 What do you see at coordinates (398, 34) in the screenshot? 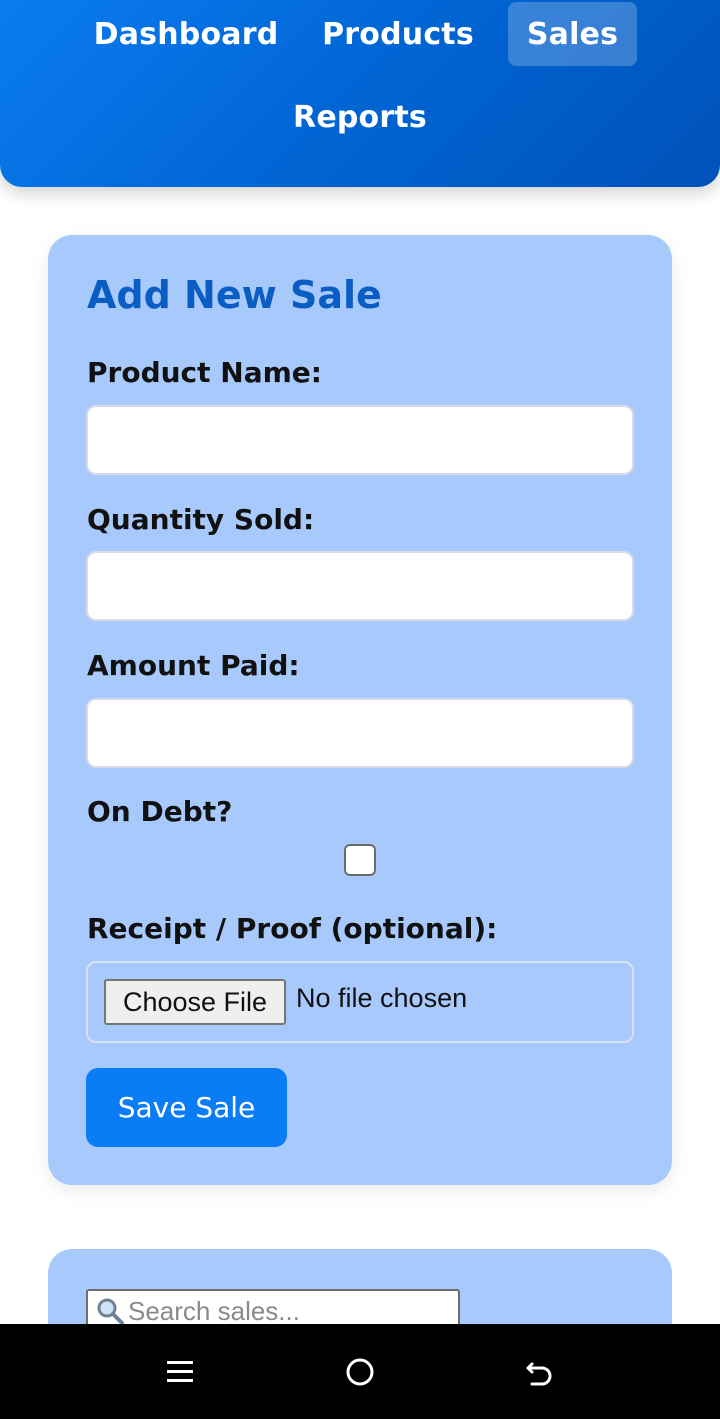
I see `nav-item-products: Products` at bounding box center [398, 34].